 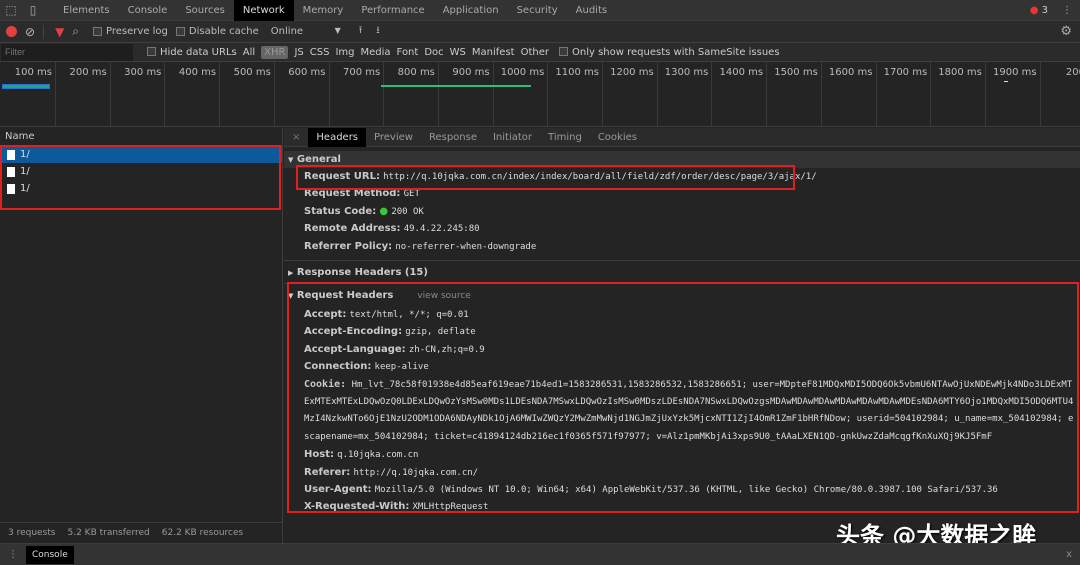 What do you see at coordinates (88, 72) in the screenshot?
I see `timeline-tick-label: 200 ms` at bounding box center [88, 72].